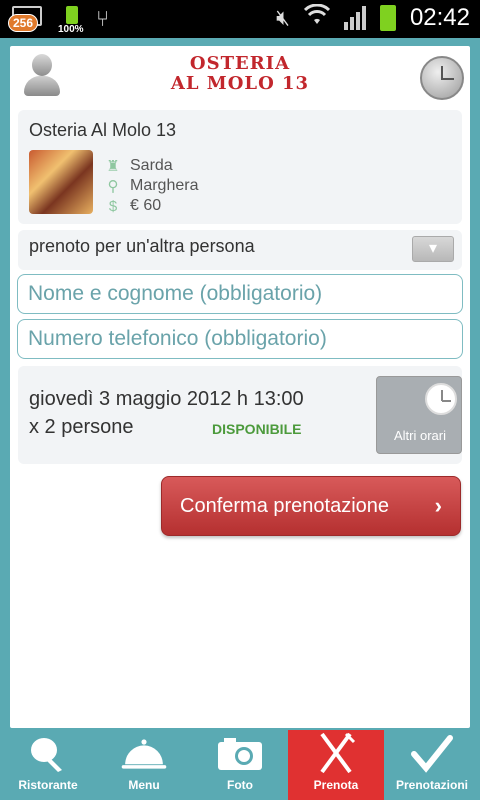 Image resolution: width=480 pixels, height=800 pixels. I want to click on wifi-icon, so click(316, 17).